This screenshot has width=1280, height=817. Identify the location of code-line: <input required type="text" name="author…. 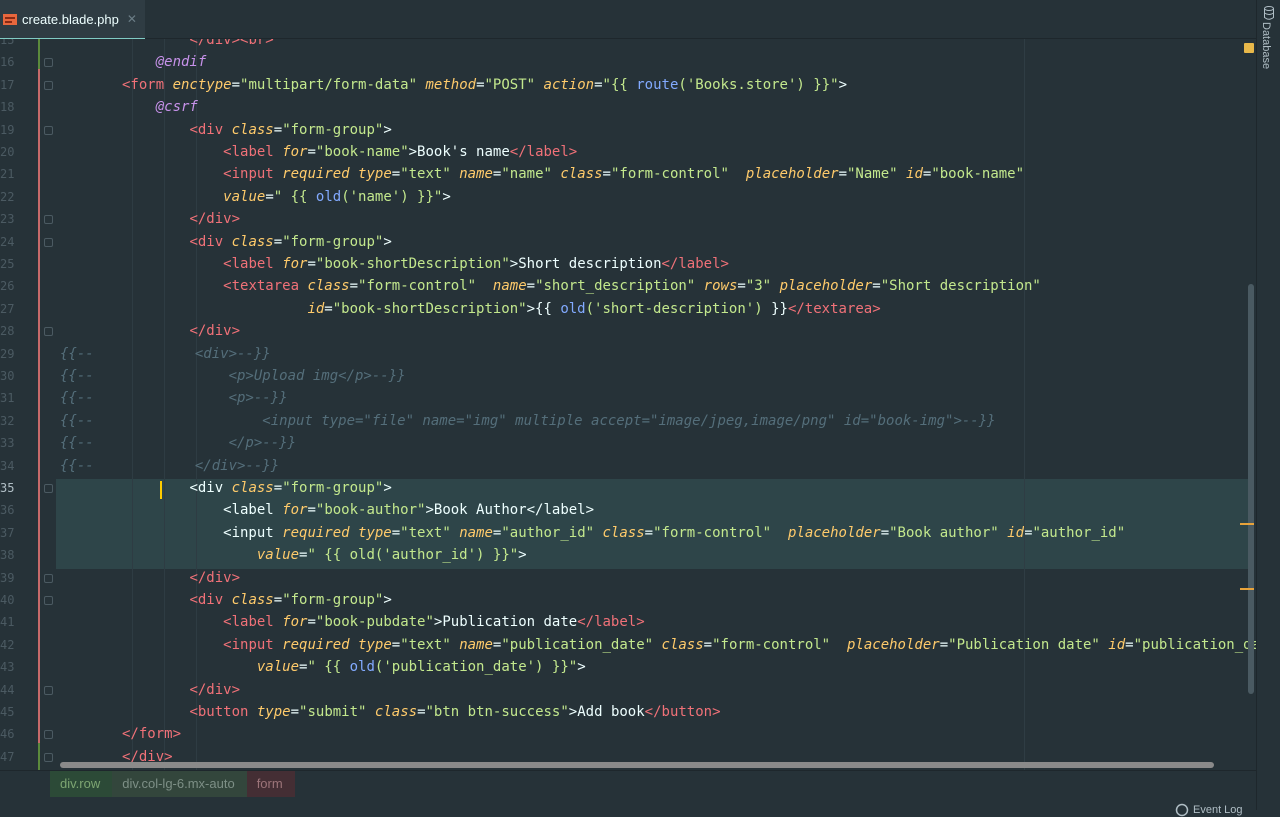
(623, 533).